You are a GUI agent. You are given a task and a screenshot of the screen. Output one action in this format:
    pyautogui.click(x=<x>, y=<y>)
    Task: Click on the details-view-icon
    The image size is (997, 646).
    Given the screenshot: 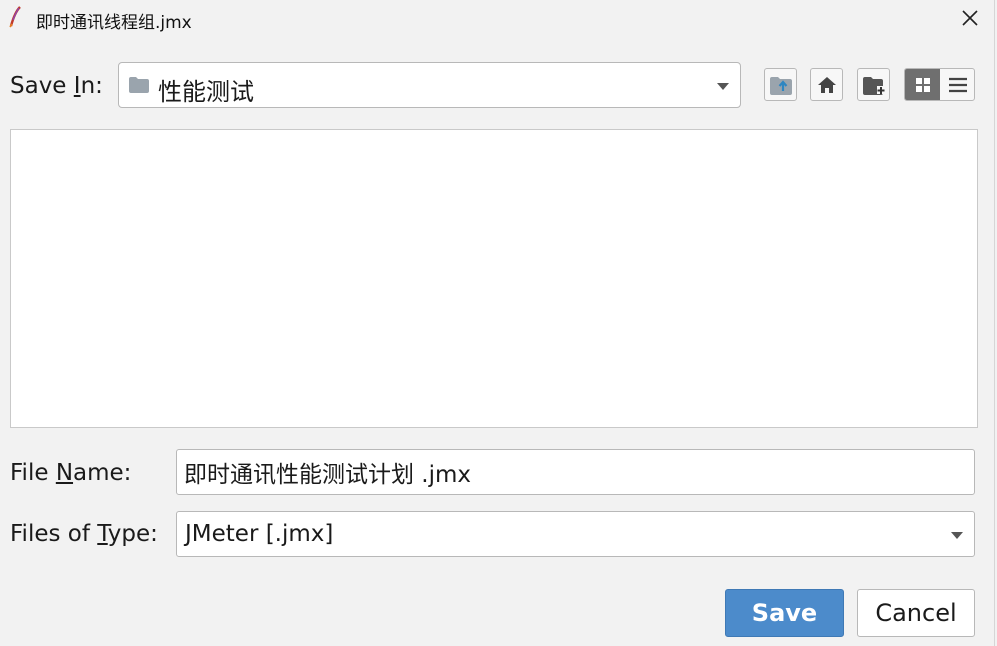 What is the action you would take?
    pyautogui.click(x=957, y=84)
    